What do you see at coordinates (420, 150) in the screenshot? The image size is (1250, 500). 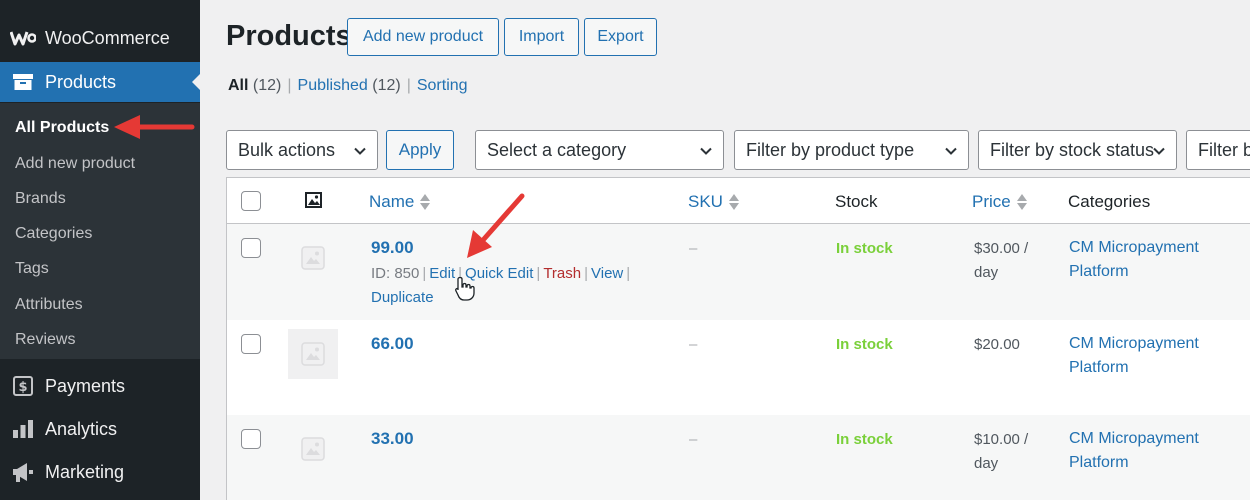 I see `apply-button: Apply` at bounding box center [420, 150].